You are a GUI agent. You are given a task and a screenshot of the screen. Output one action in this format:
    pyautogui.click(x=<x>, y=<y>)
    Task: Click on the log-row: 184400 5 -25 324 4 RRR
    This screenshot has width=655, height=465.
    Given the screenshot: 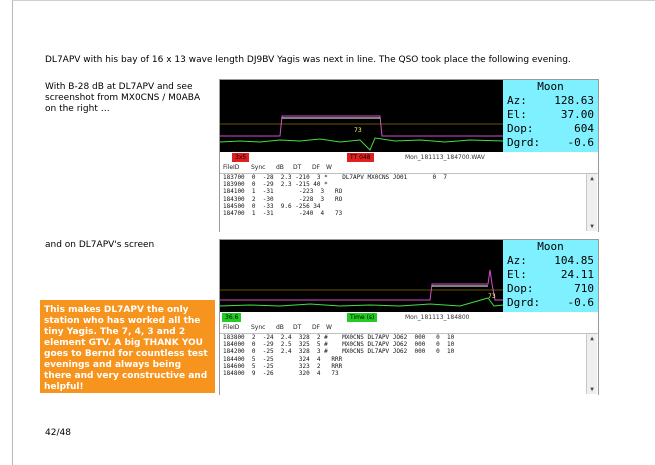 What is the action you would take?
    pyautogui.click(x=283, y=359)
    